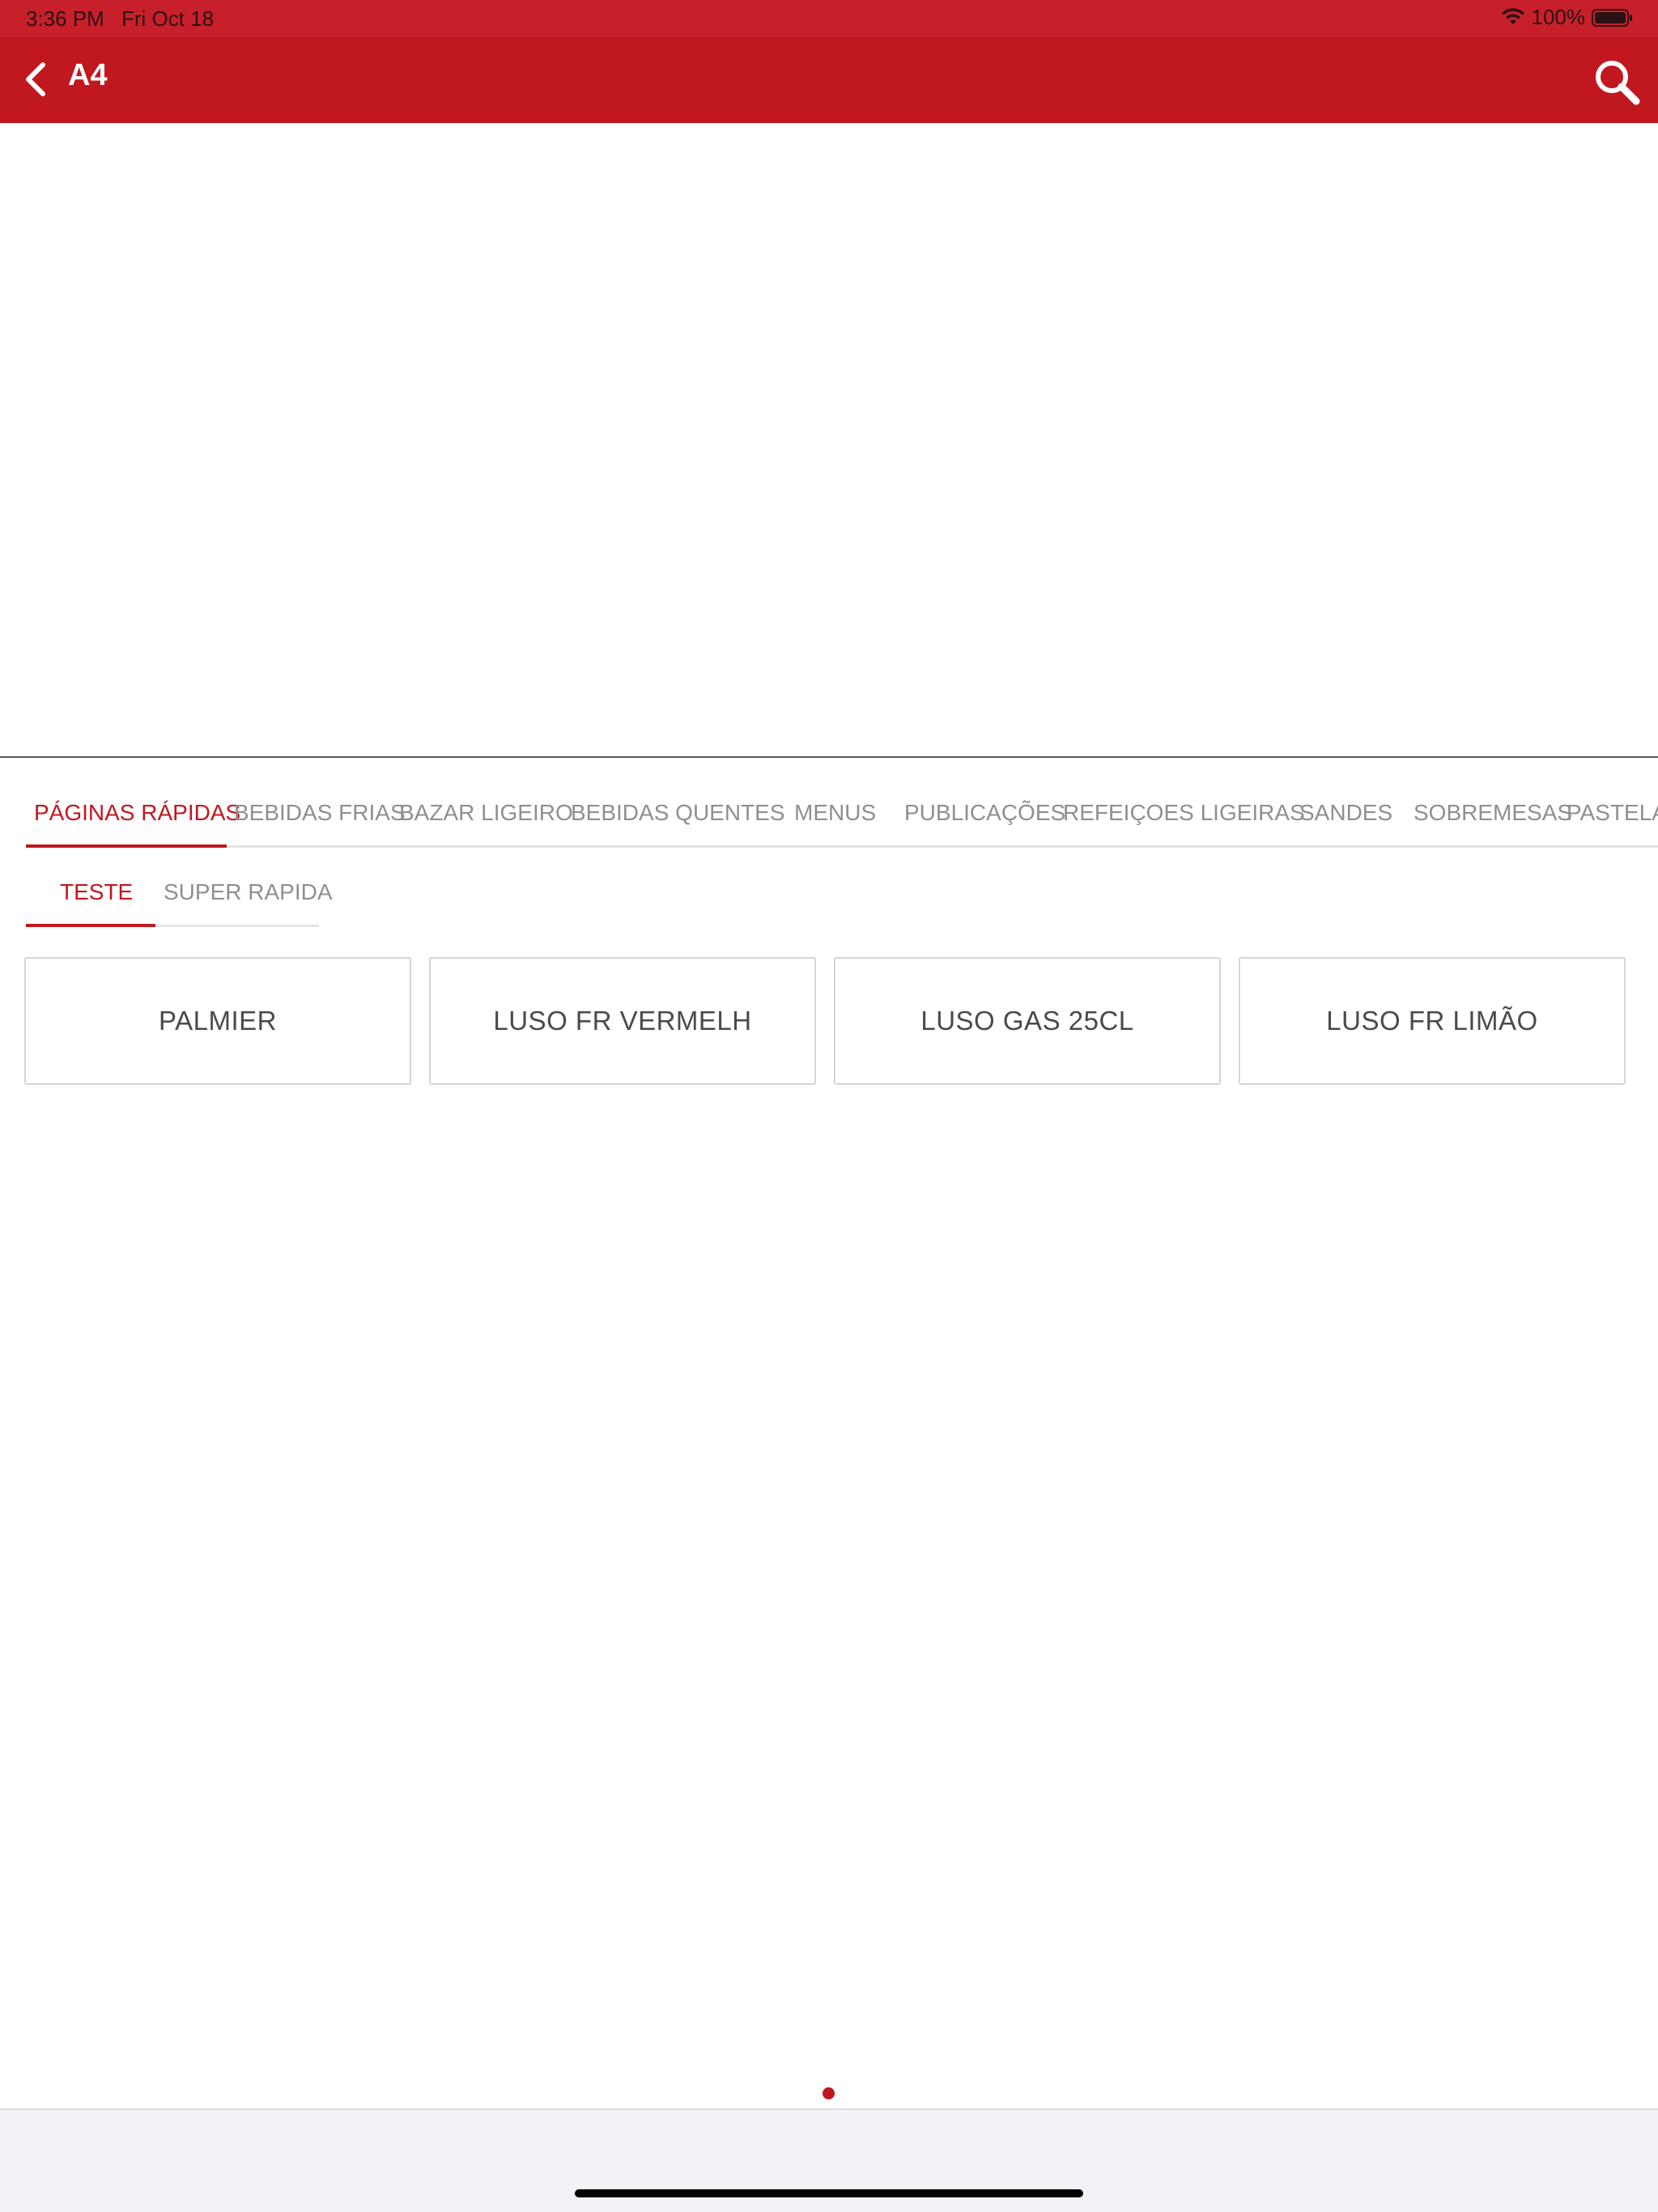 The width and height of the screenshot is (1658, 2212). Describe the element at coordinates (1558, 17) in the screenshot. I see `battery-percentage: 100%` at that location.